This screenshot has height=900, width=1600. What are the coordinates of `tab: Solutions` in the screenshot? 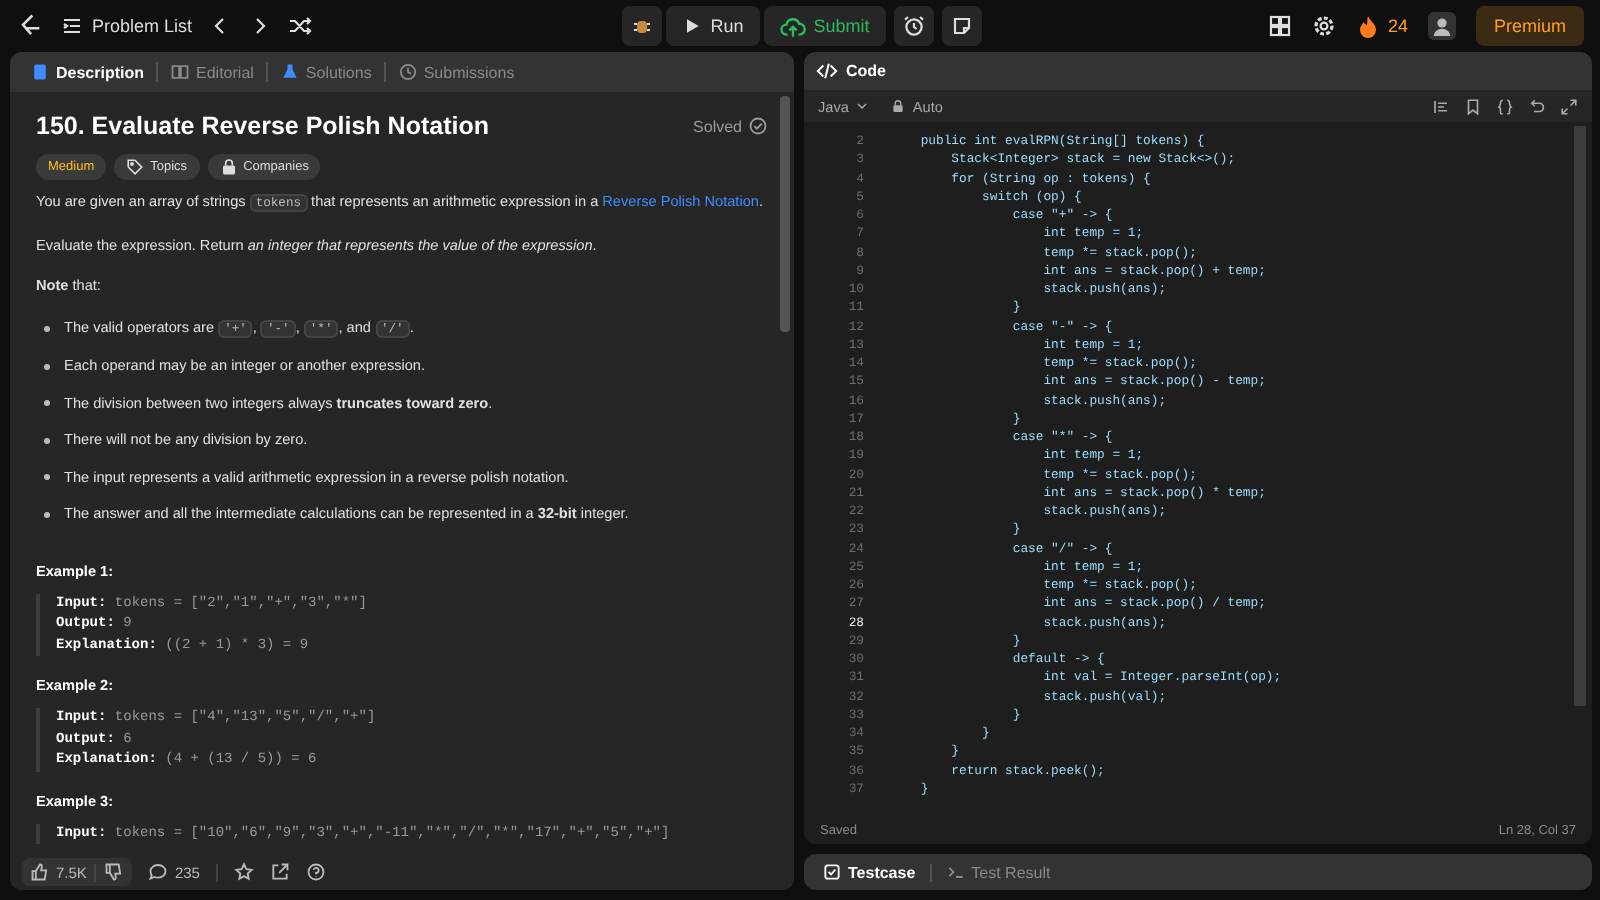 It's located at (325, 72).